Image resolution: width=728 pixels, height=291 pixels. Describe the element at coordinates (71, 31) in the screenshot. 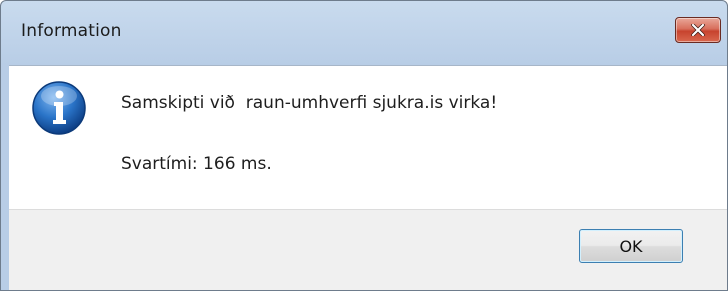

I see `window-title: Information` at that location.